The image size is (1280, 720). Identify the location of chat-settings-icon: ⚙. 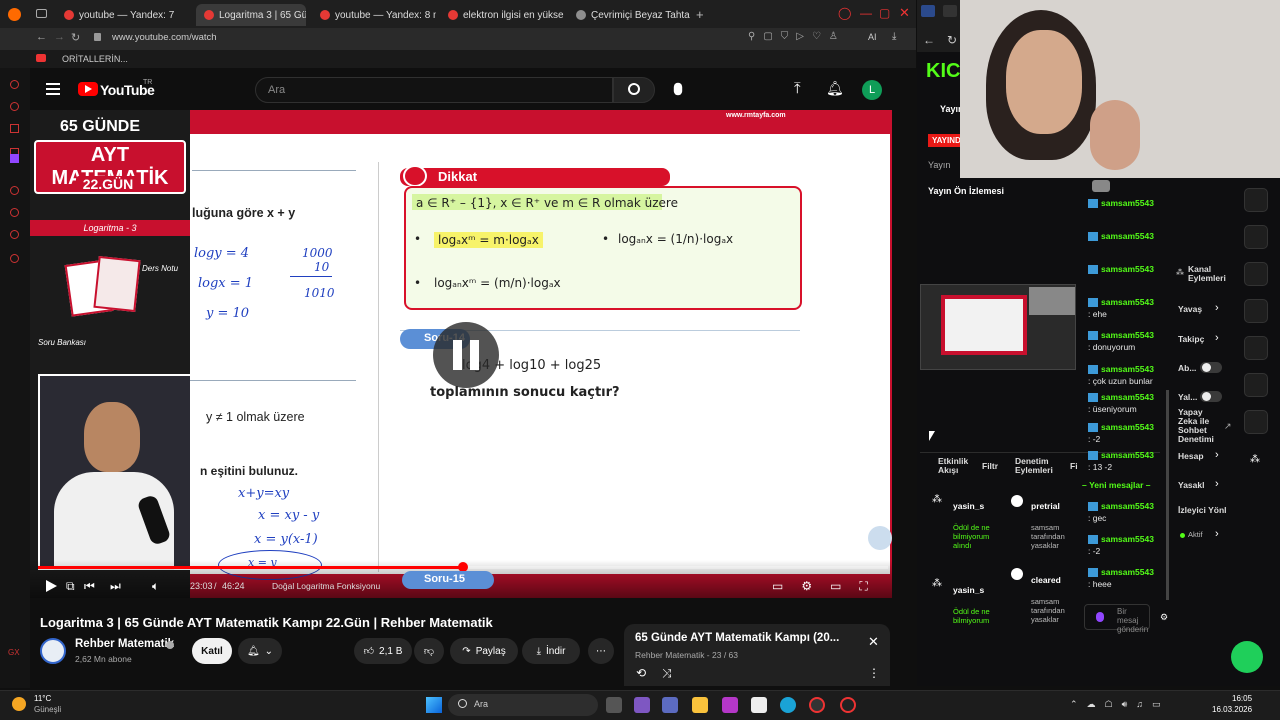
(1164, 617).